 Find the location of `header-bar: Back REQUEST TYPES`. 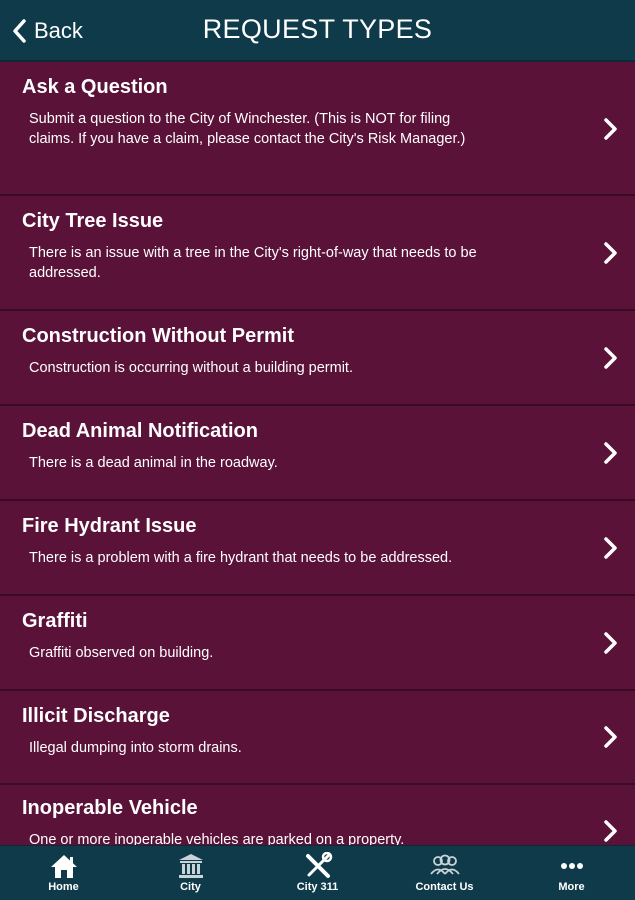

header-bar: Back REQUEST TYPES is located at coordinates (317, 31).